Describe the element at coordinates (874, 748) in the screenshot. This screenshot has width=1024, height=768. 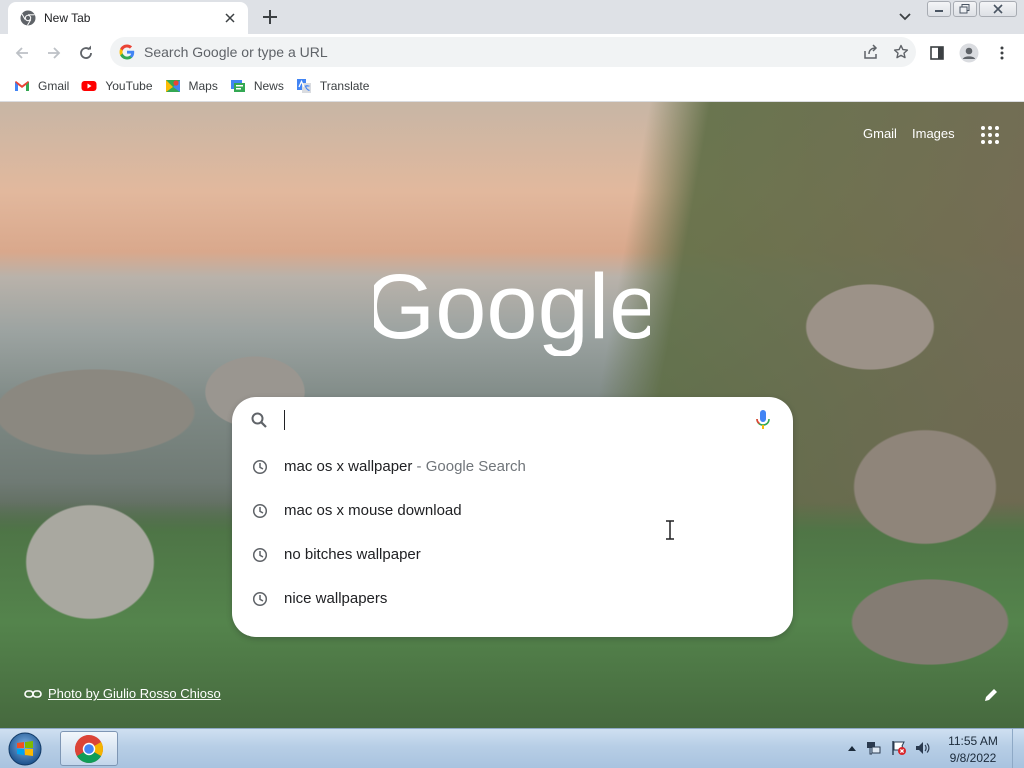
I see `network-icon` at that location.